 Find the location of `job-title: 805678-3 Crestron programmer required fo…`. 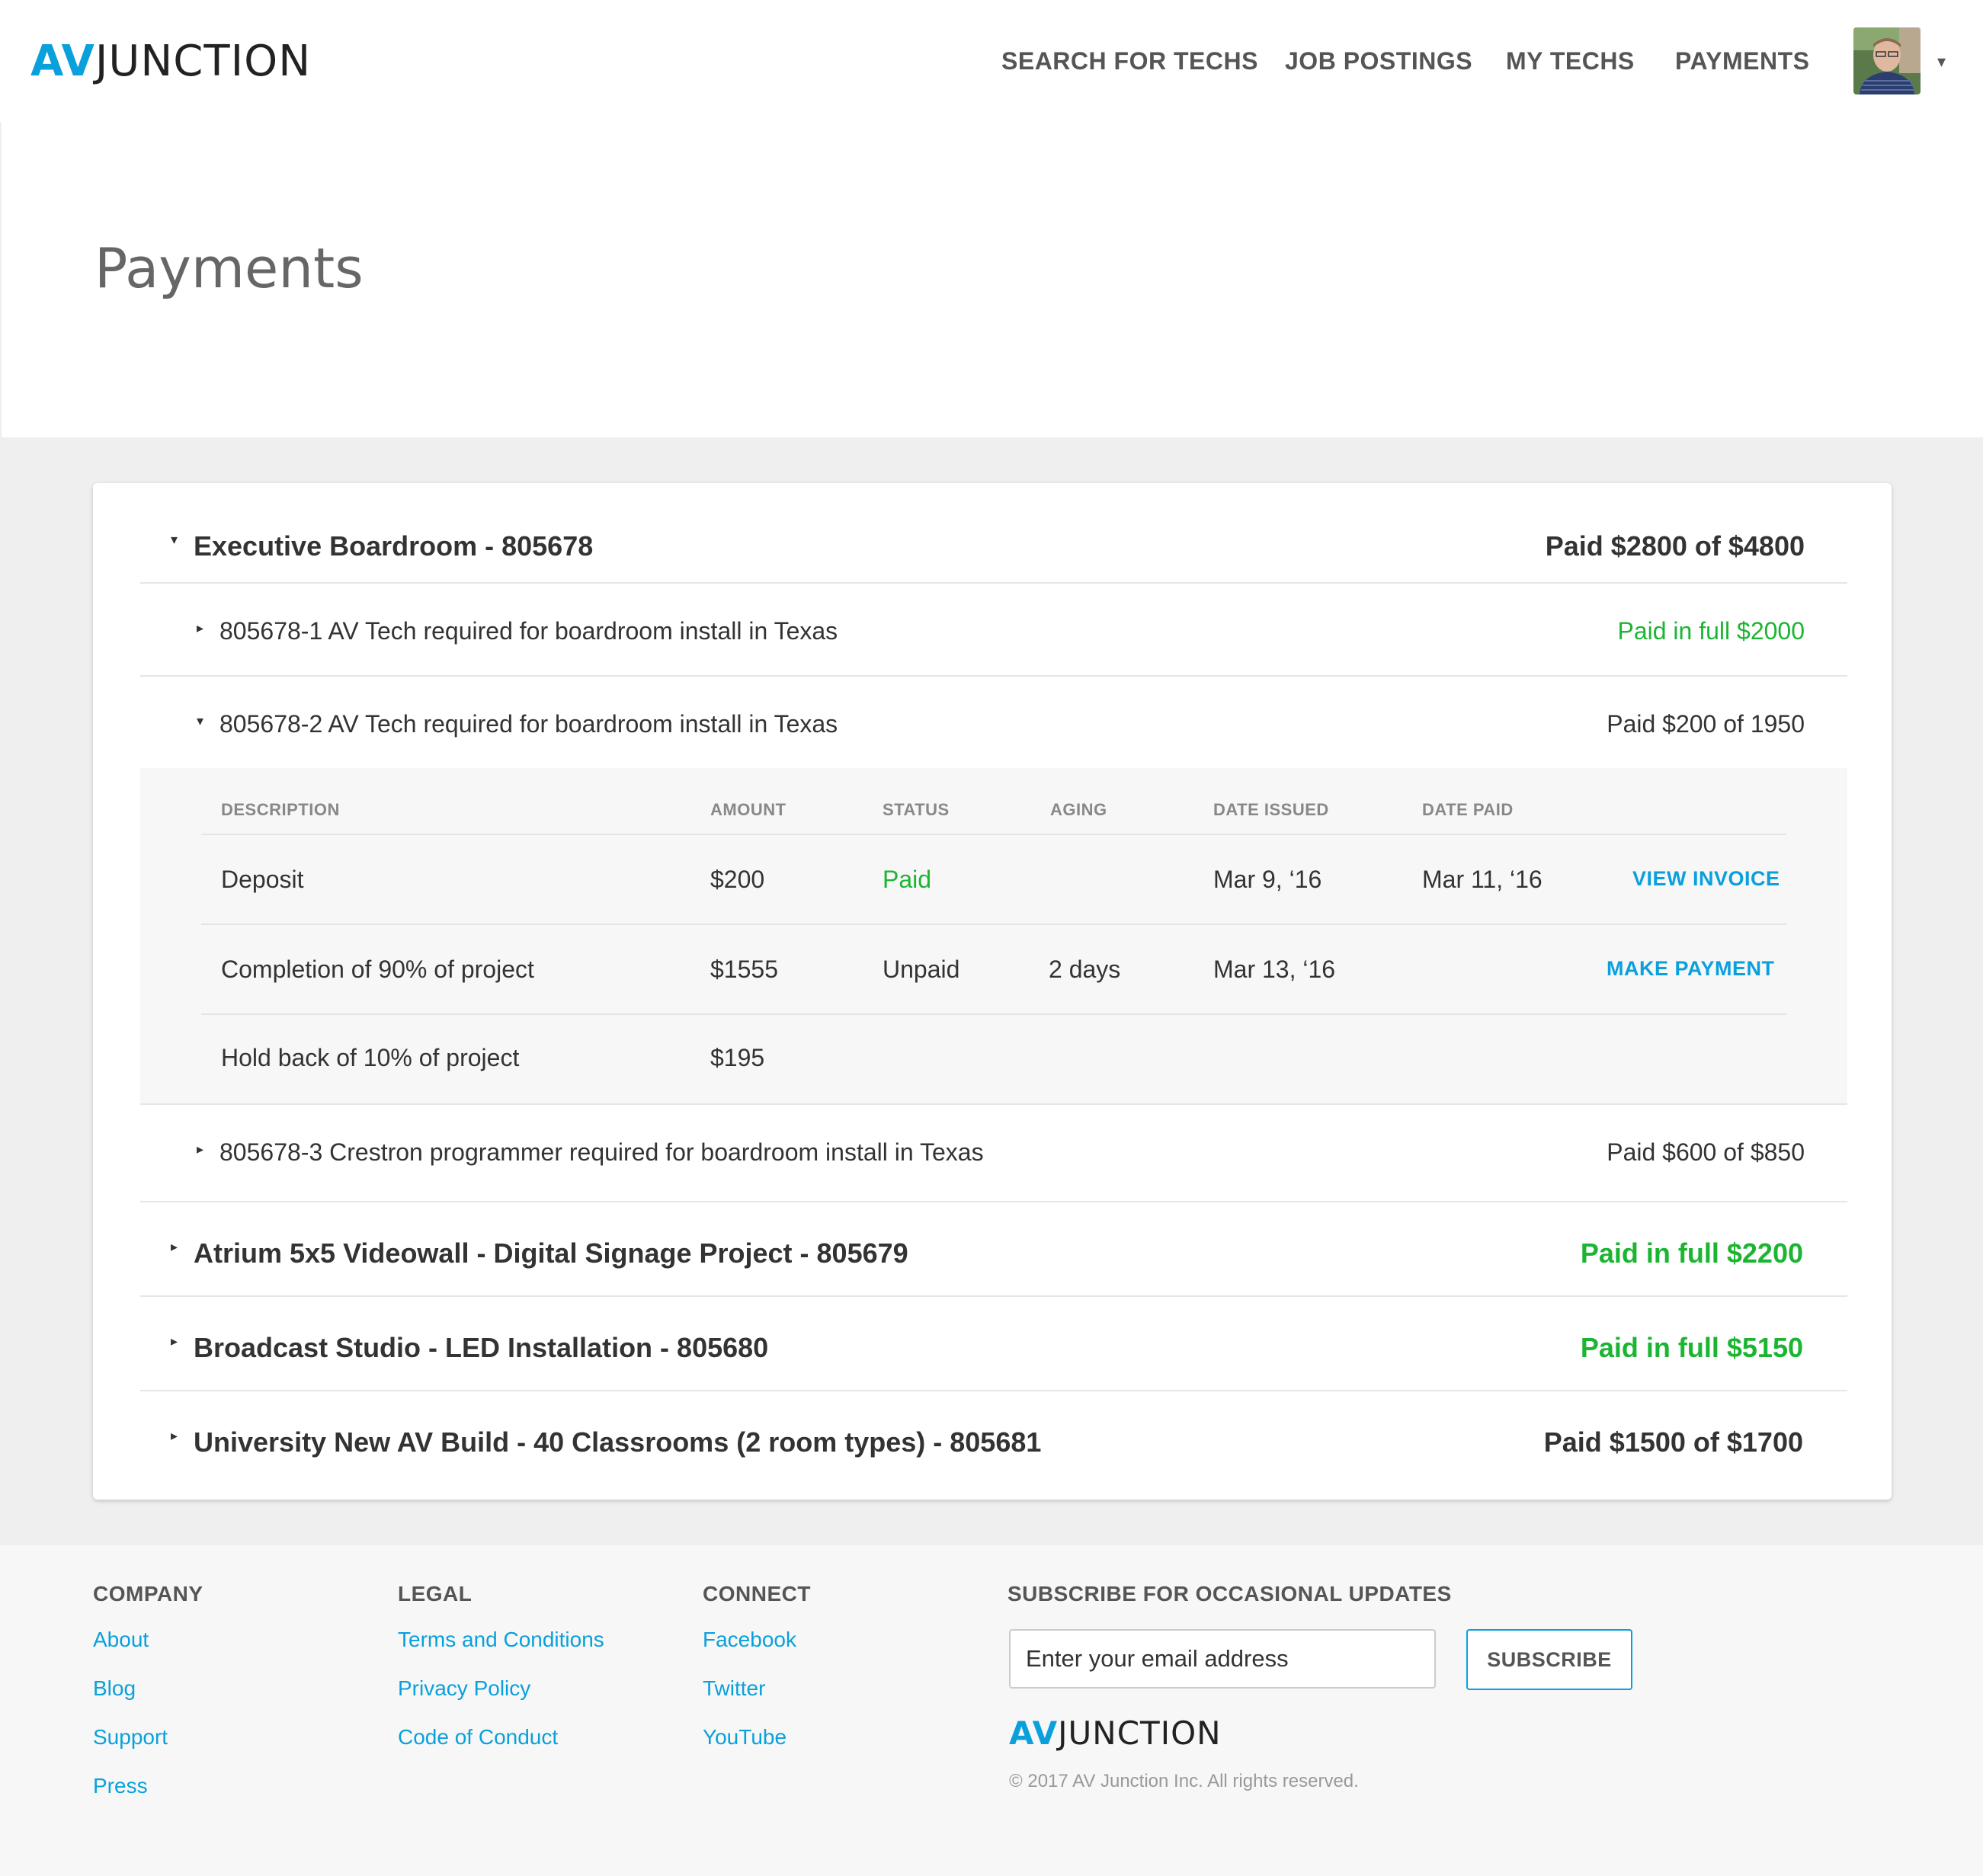

job-title: 805678-3 Crestron programmer required fo… is located at coordinates (601, 1152).